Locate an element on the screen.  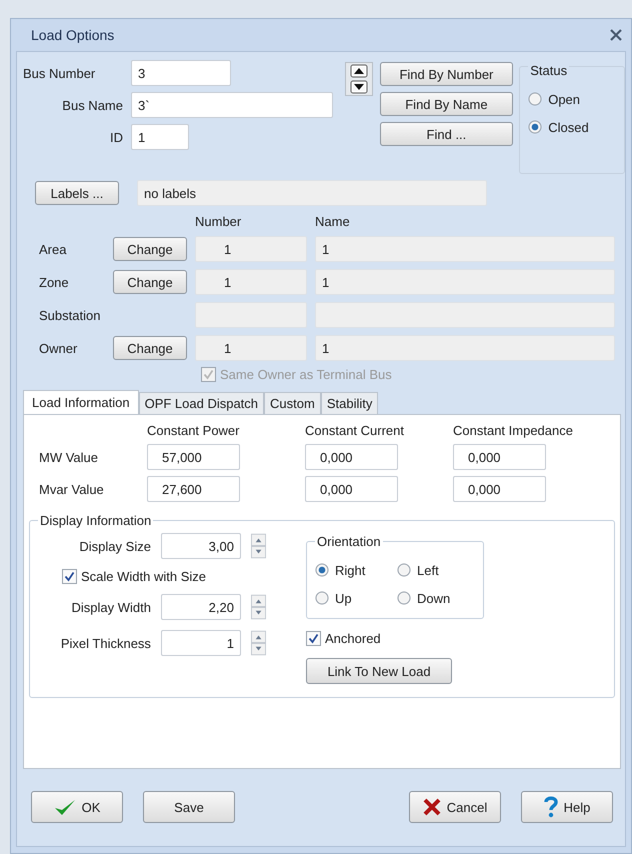
column-header: Constant Power is located at coordinates (193, 430).